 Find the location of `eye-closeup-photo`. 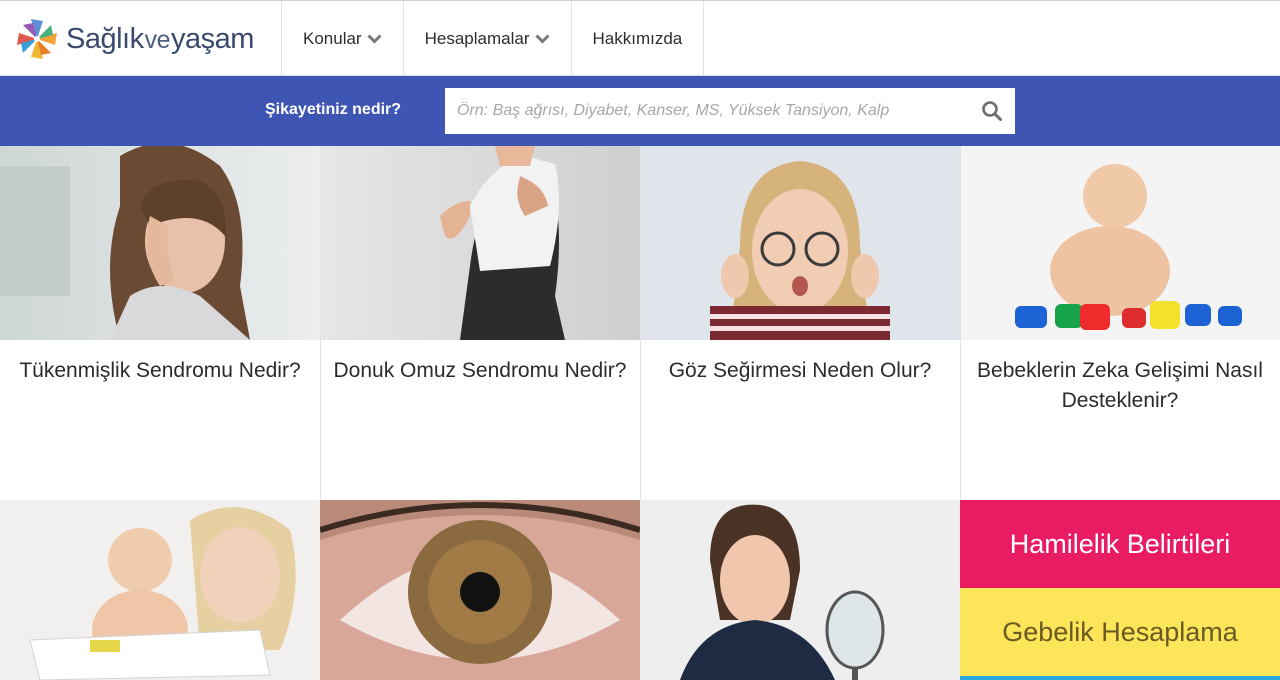

eye-closeup-photo is located at coordinates (480, 590).